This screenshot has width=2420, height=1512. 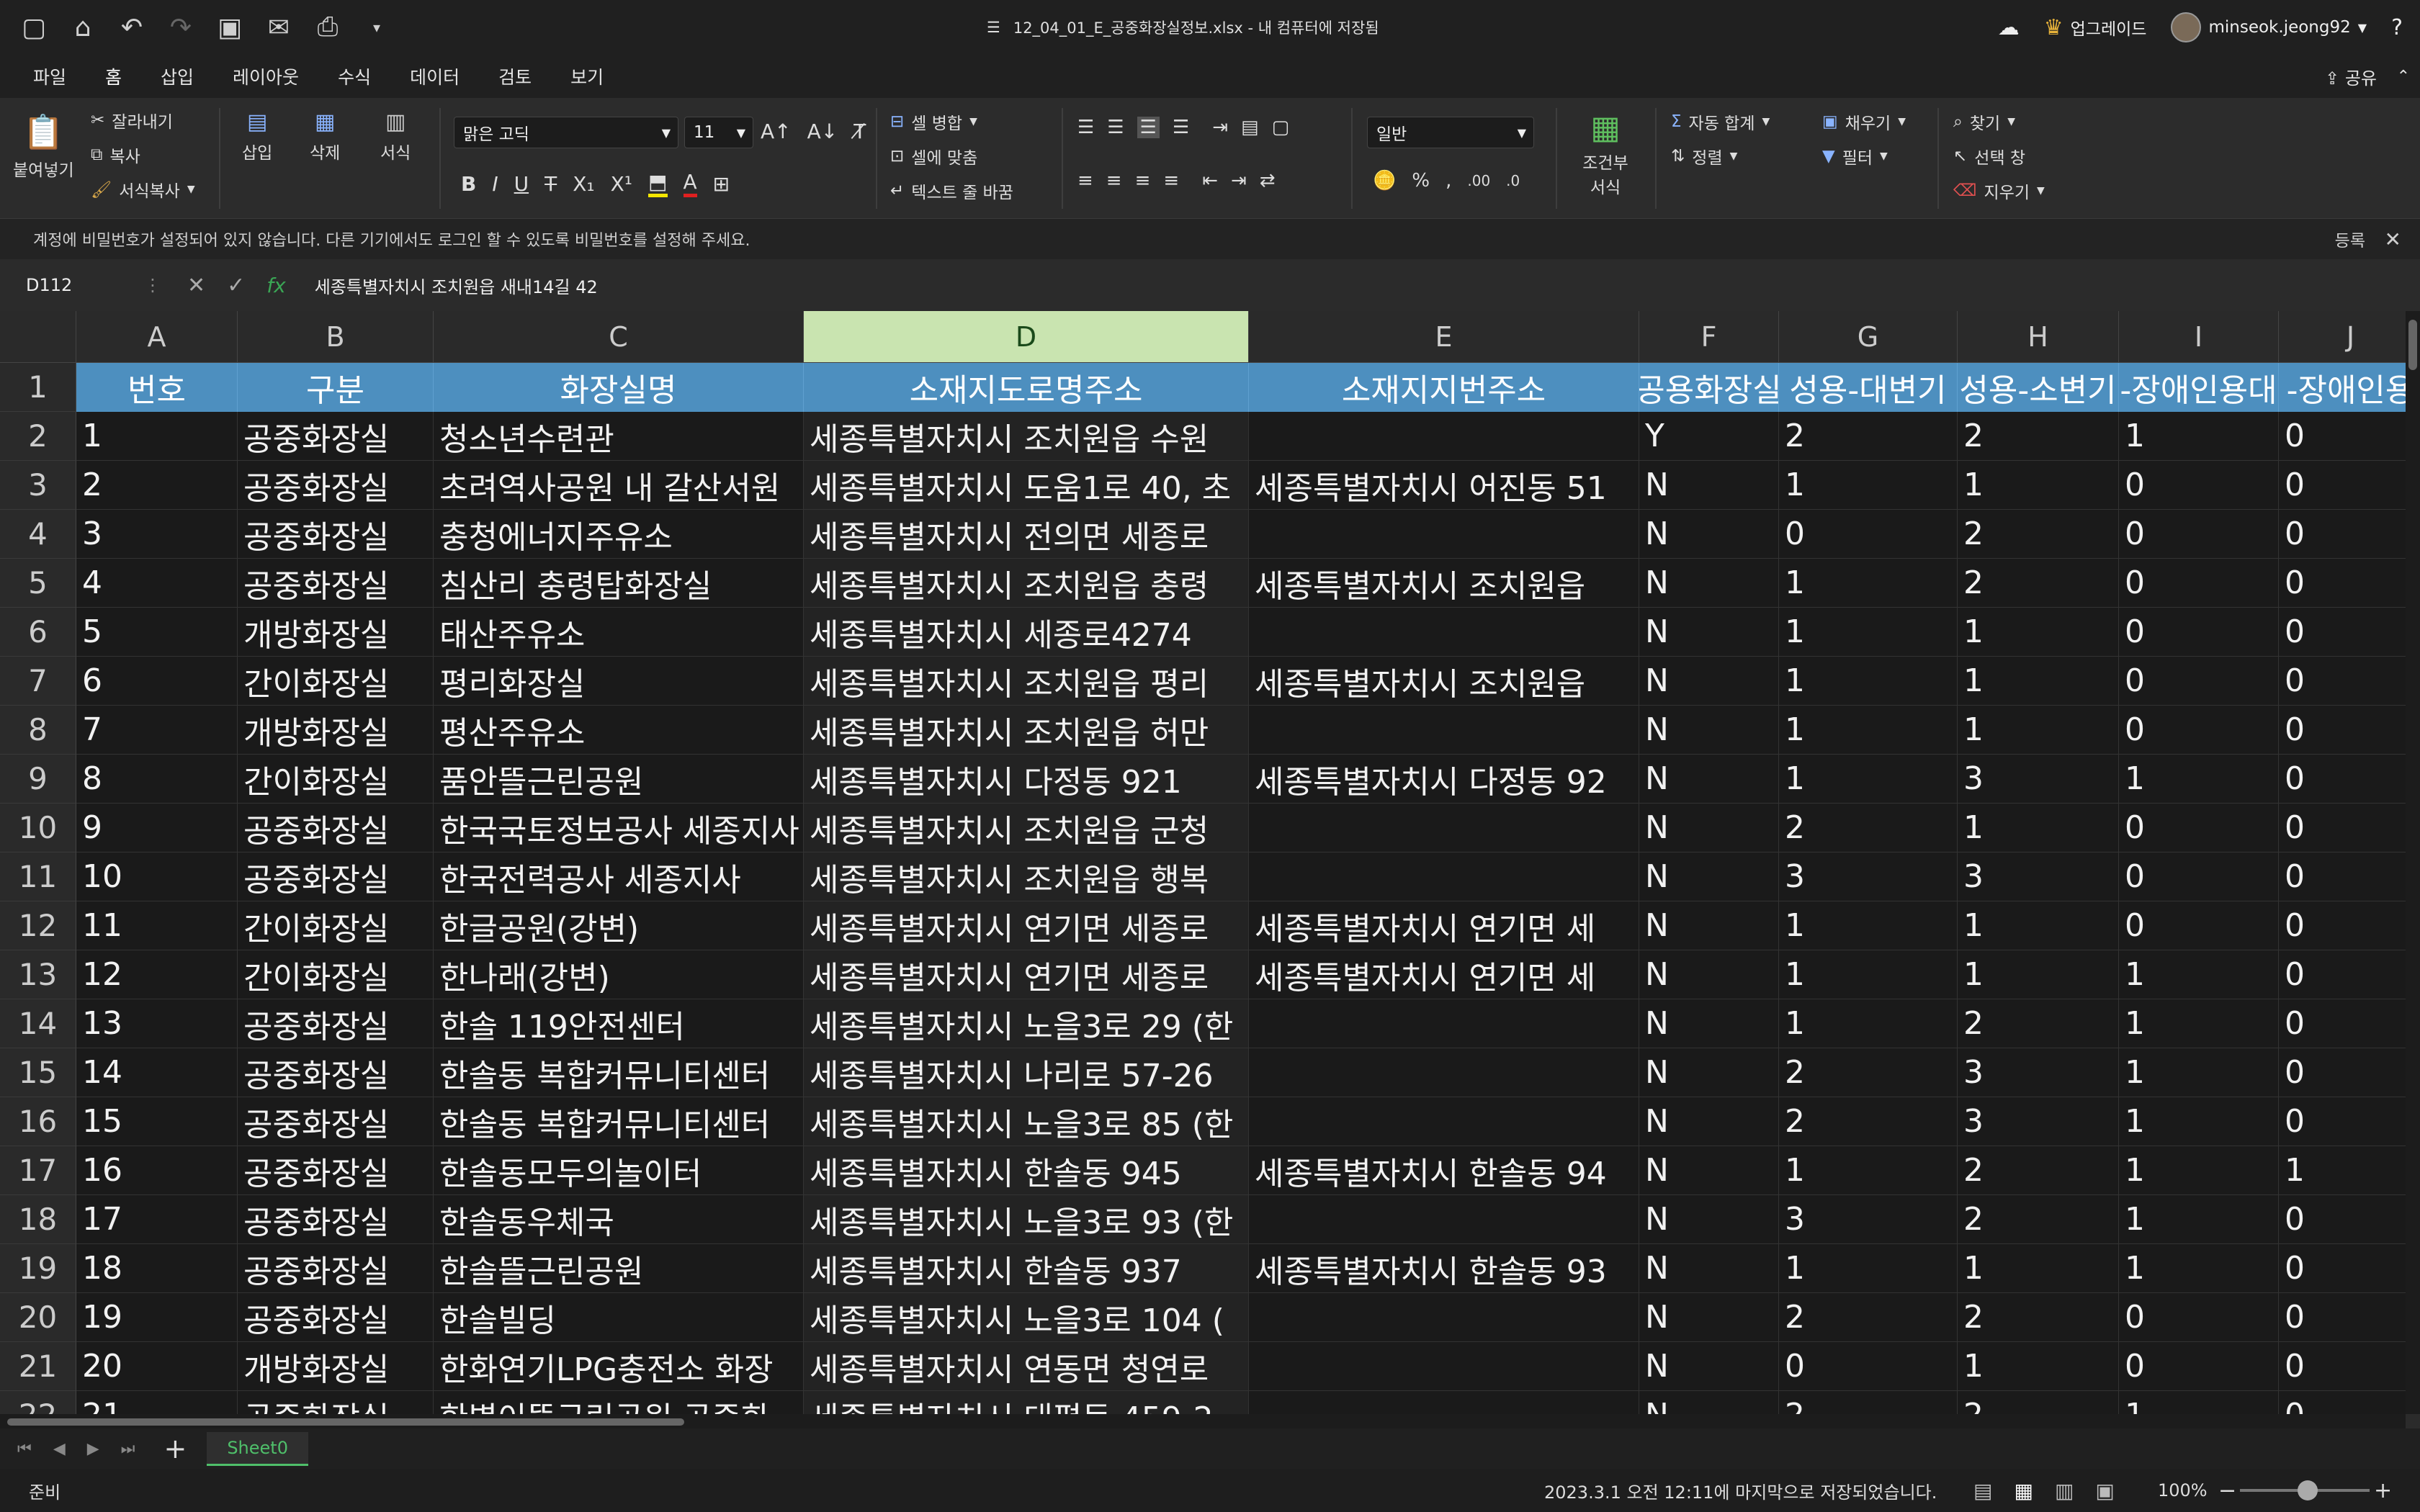 I want to click on table-cell: 19, so click(x=157, y=1317).